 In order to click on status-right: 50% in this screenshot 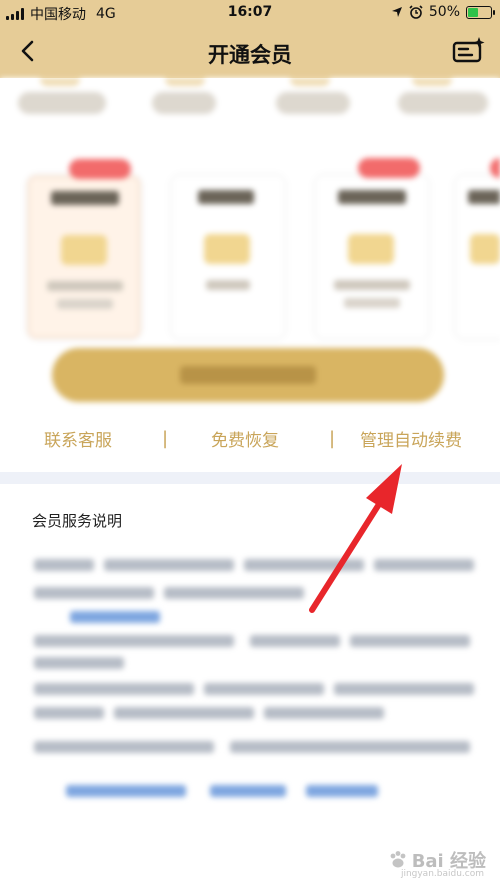, I will do `click(443, 12)`.